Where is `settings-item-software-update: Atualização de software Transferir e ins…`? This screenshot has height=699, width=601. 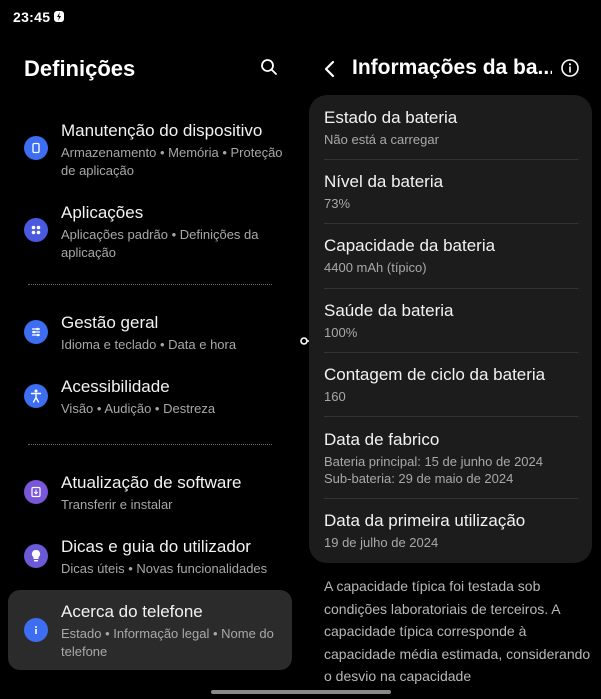 settings-item-software-update: Atualização de software Transferir e ins… is located at coordinates (150, 492).